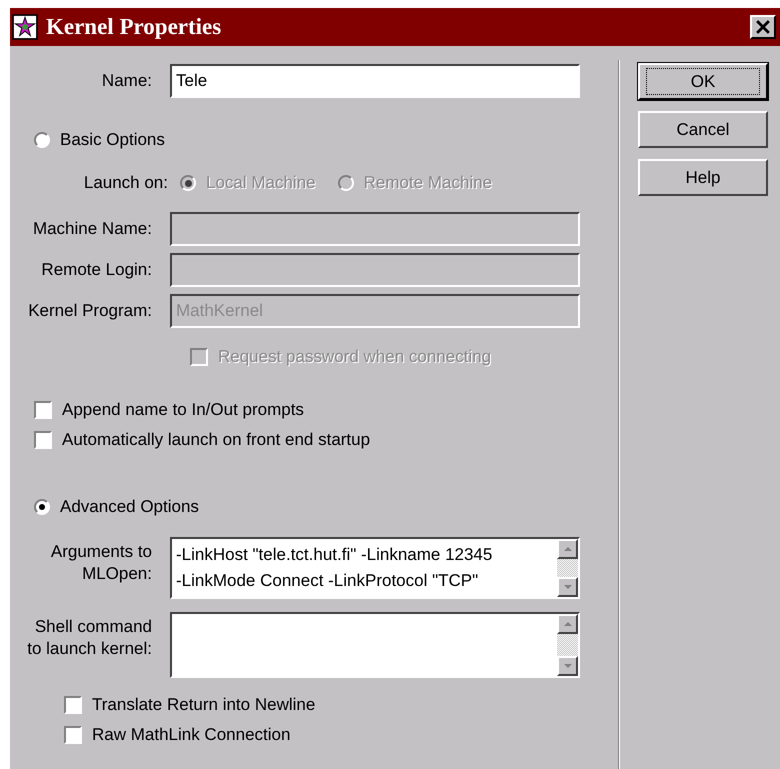  What do you see at coordinates (92, 229) in the screenshot?
I see `field-label: Machine Name:` at bounding box center [92, 229].